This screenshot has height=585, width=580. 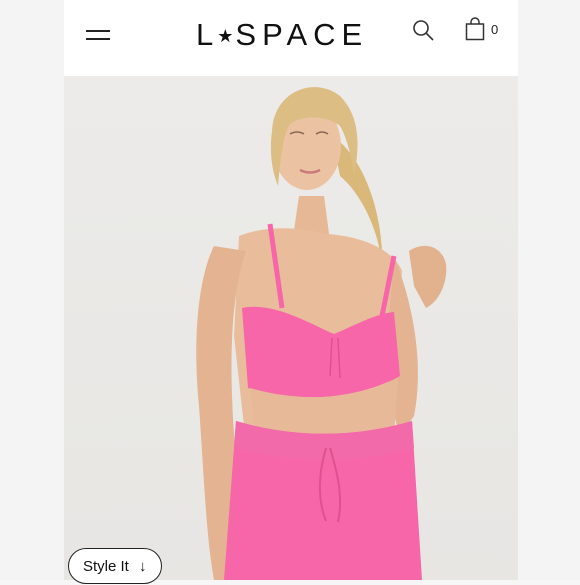 I want to click on logo-wordmark: SPACE, so click(x=302, y=34).